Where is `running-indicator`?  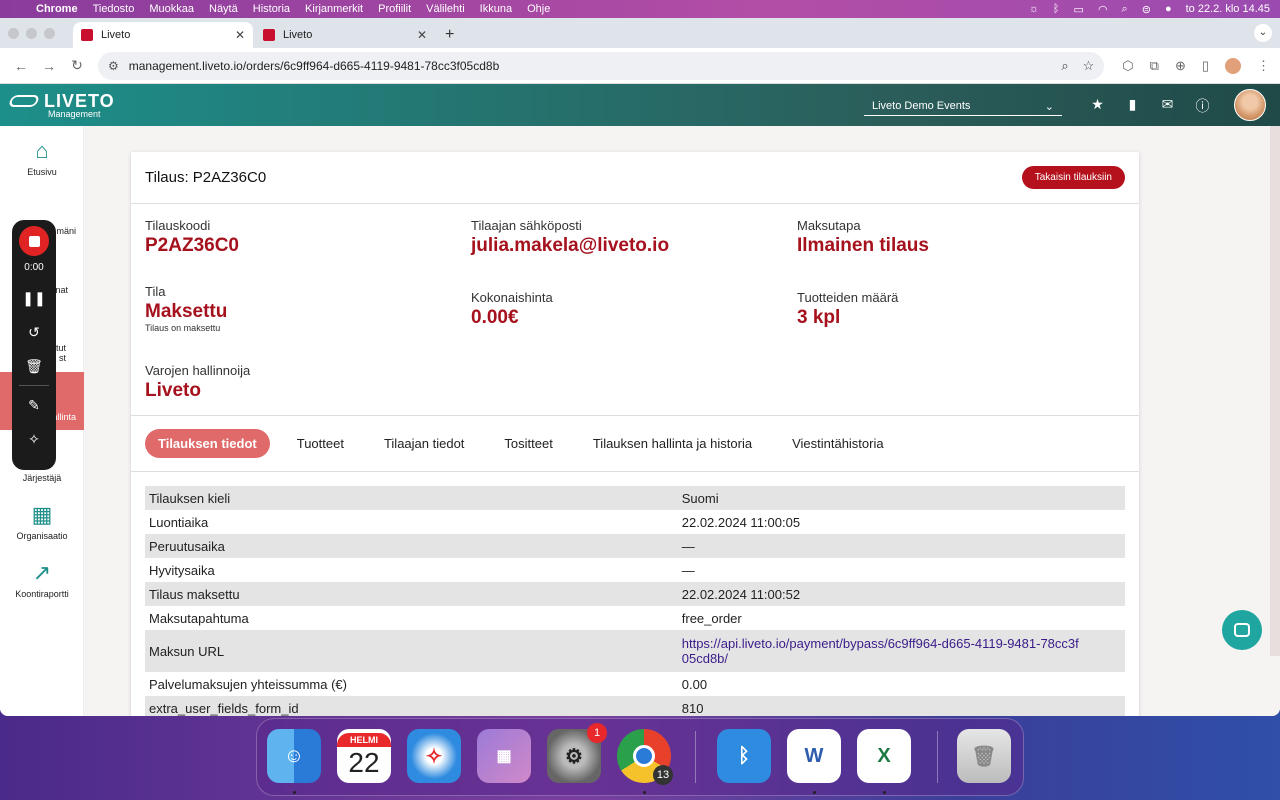 running-indicator is located at coordinates (644, 792).